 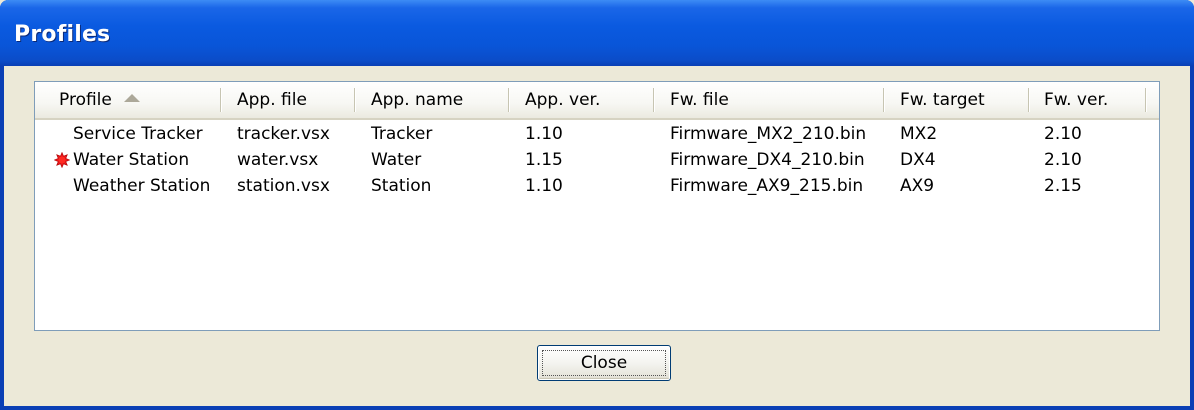 What do you see at coordinates (283, 186) in the screenshot?
I see `cell-app-file: station.vsx` at bounding box center [283, 186].